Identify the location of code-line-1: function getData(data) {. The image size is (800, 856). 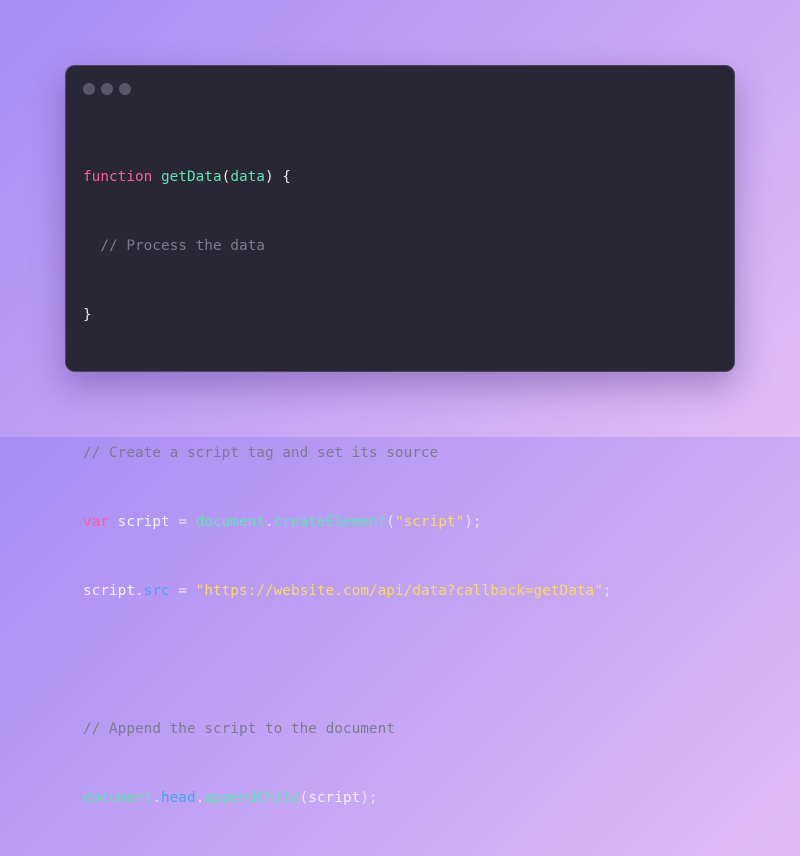
(347, 177).